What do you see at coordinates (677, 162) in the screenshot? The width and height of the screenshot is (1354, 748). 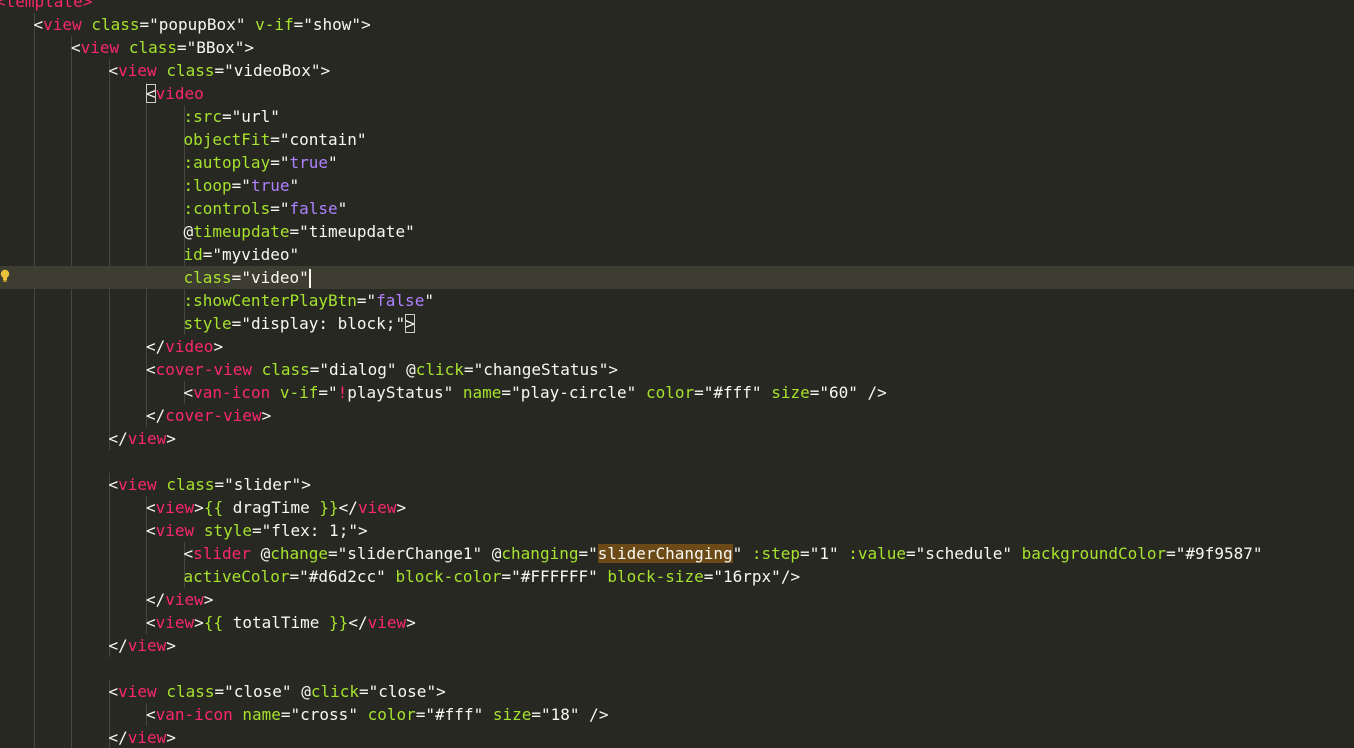 I see `code-line: :autoplay="true"` at bounding box center [677, 162].